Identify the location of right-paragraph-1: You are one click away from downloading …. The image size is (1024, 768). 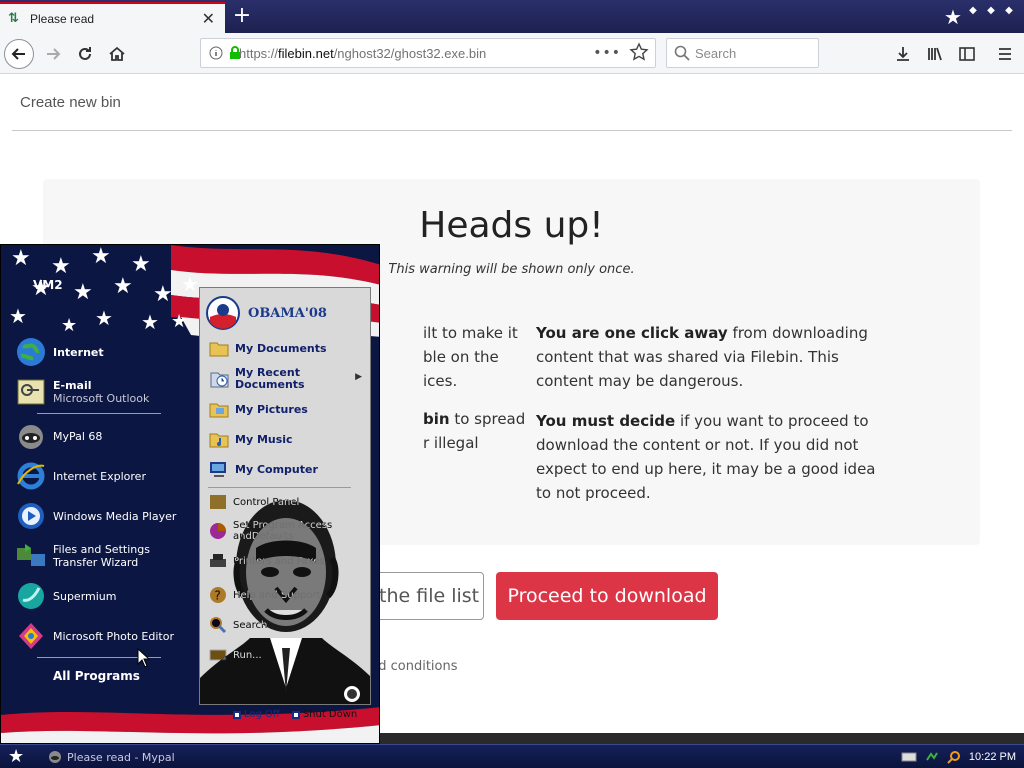
(708, 357).